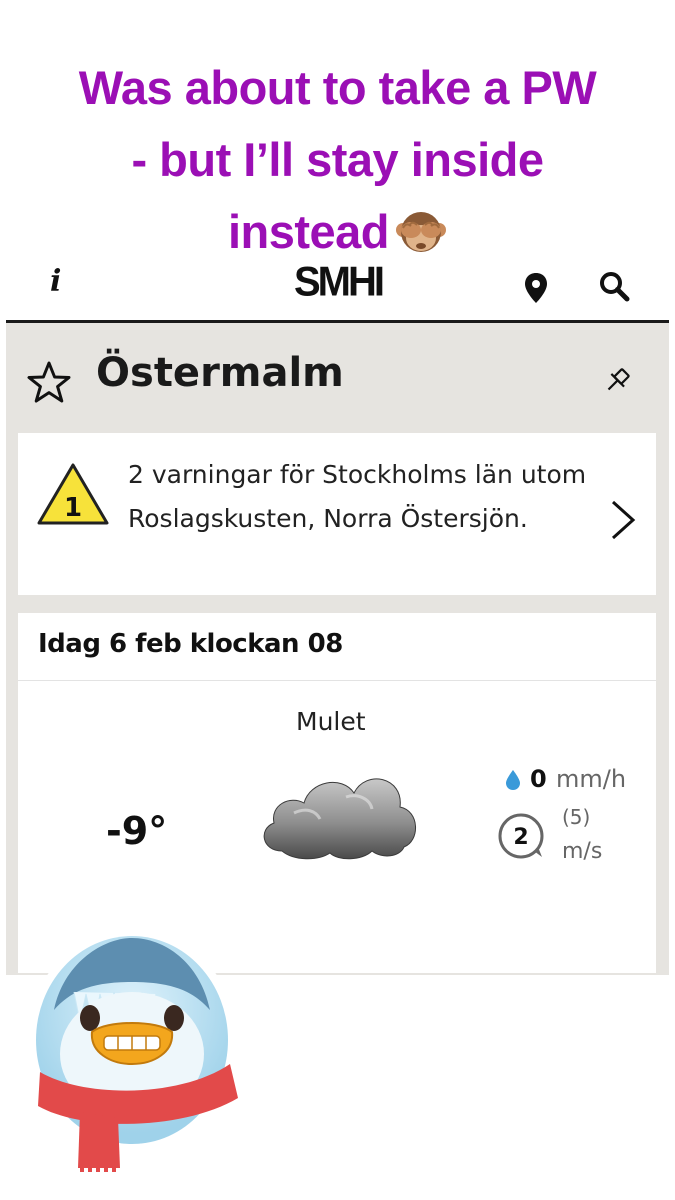  I want to click on wind-unit: m/s, so click(582, 851).